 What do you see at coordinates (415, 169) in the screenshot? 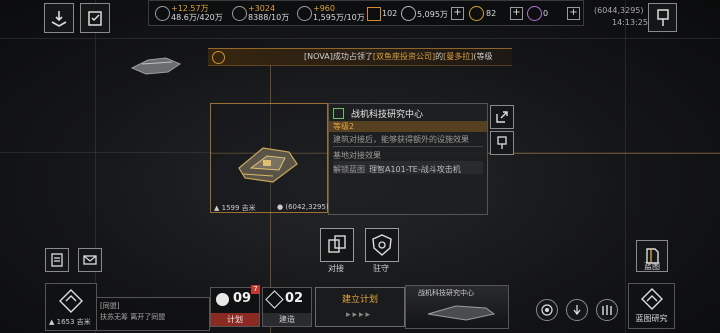
I see `unlock-value: 理智A101-TE-战斗攻击机` at bounding box center [415, 169].